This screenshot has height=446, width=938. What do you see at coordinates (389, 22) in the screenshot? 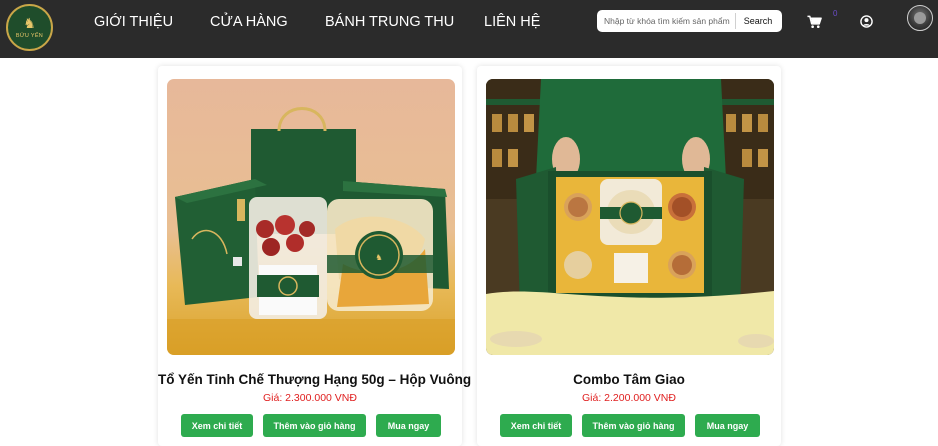
I see `nav-item-banh-trung-thu: BÁNH TRUNG THU` at bounding box center [389, 22].